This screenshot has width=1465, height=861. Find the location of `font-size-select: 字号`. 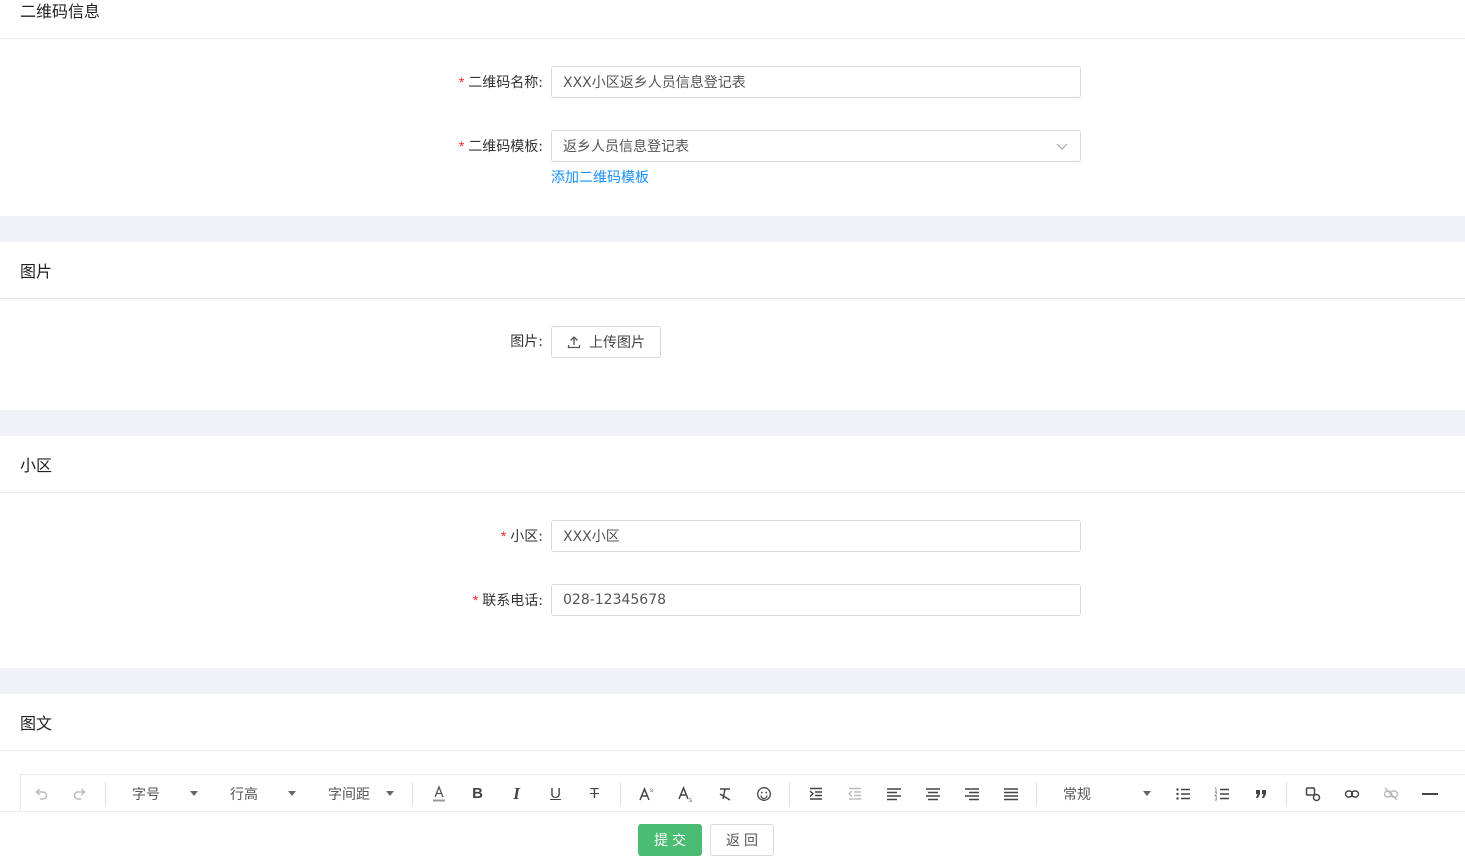

font-size-select: 字号 is located at coordinates (161, 794).